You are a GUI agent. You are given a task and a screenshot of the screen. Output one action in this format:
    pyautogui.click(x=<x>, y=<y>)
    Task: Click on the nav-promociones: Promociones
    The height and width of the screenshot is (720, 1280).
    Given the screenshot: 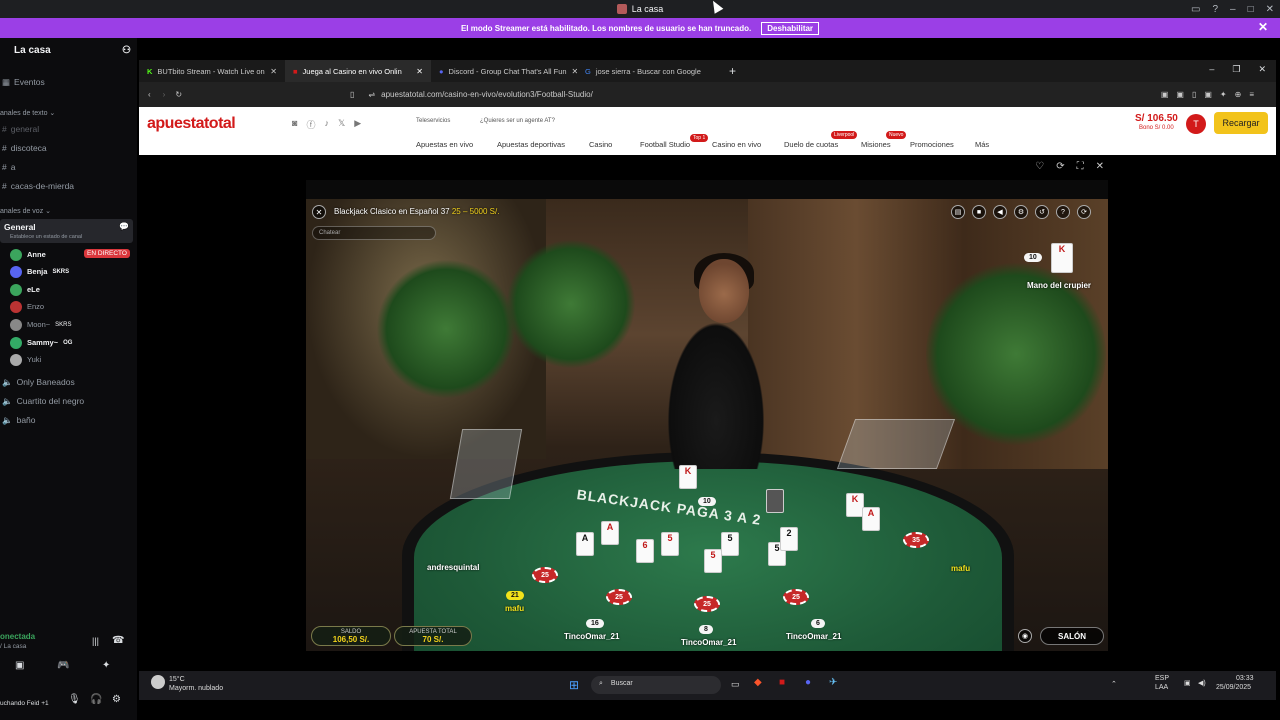 What is the action you would take?
    pyautogui.click(x=932, y=144)
    